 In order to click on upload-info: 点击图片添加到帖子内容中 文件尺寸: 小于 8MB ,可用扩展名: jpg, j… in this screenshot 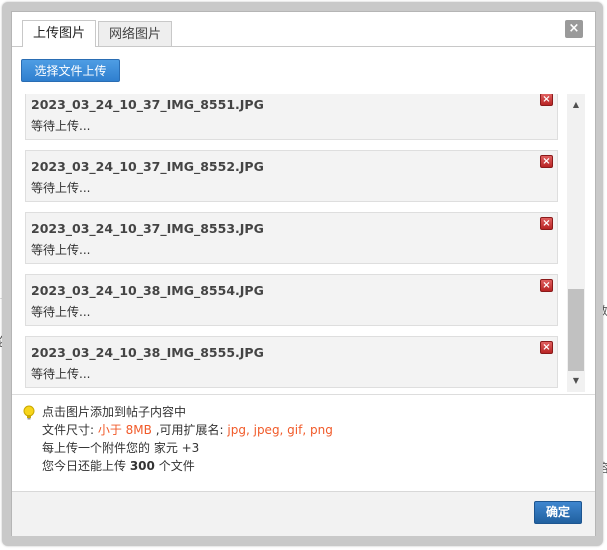, I will do `click(292, 445)`.